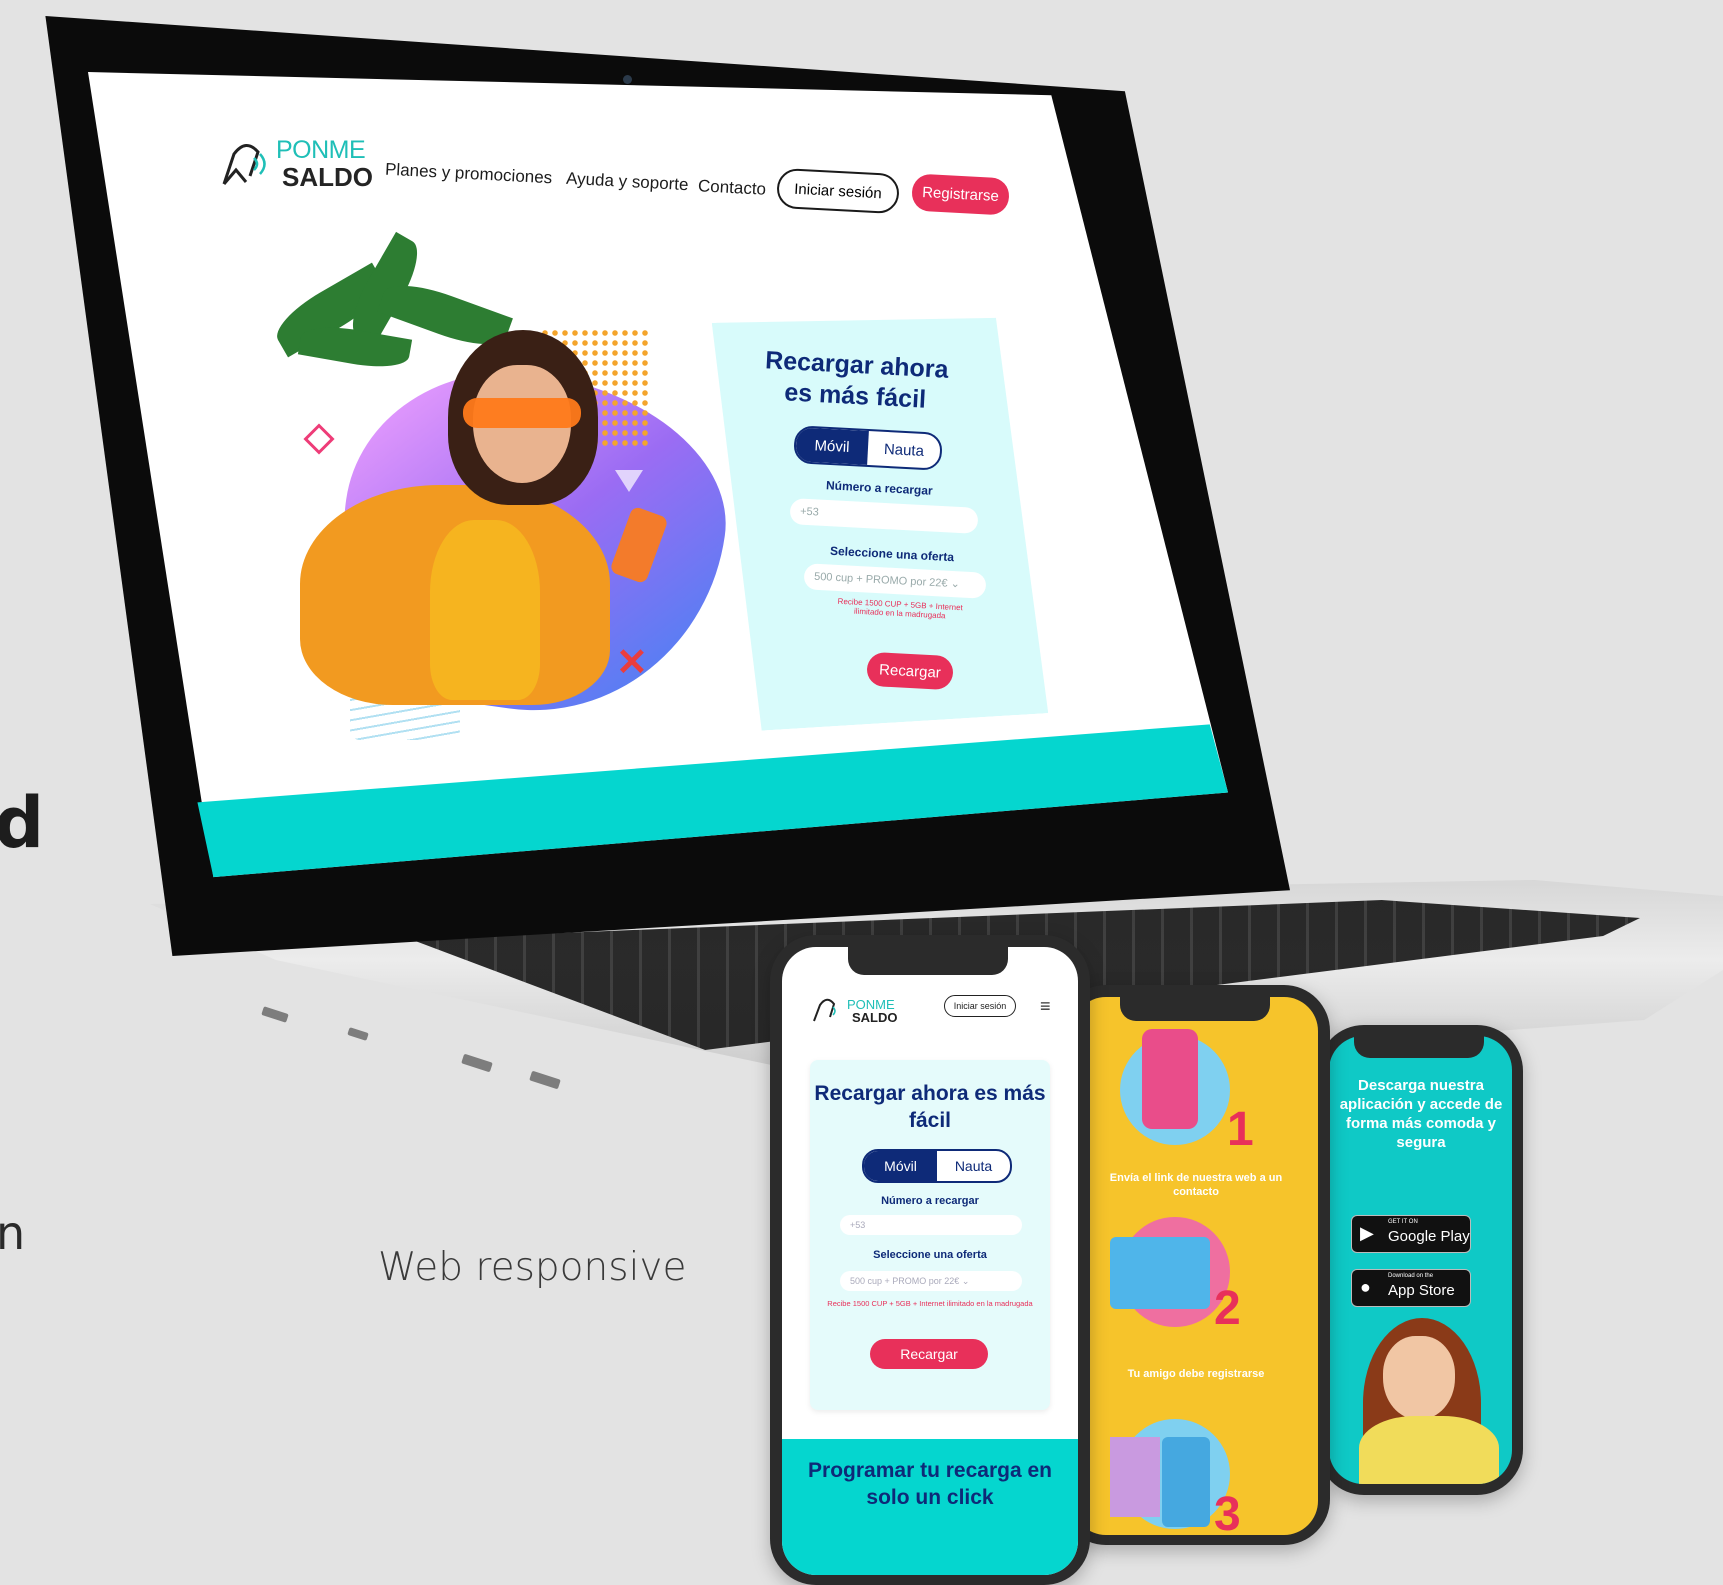 The image size is (1723, 1585). Describe the element at coordinates (732, 188) in the screenshot. I see `nav-link-contact: Contacto` at that location.